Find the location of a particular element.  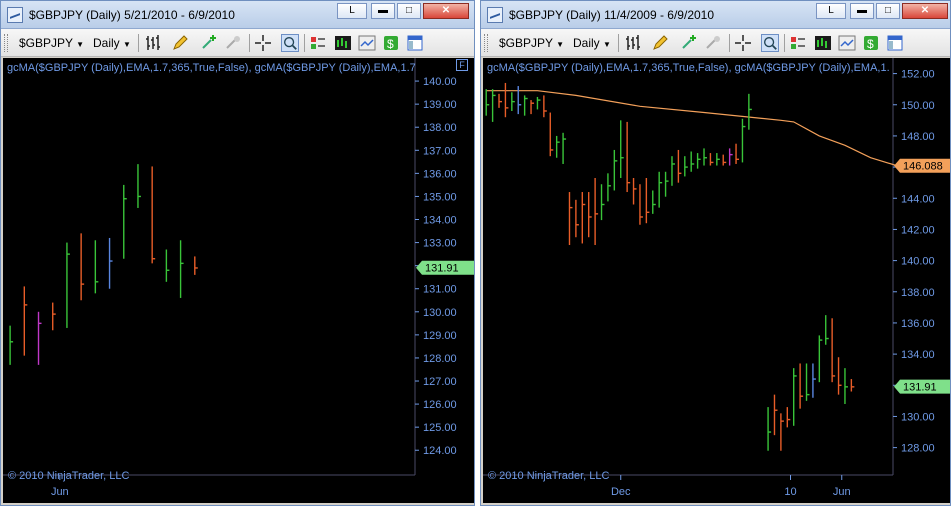

price-marker-badge: 146.088 is located at coordinates (922, 165).